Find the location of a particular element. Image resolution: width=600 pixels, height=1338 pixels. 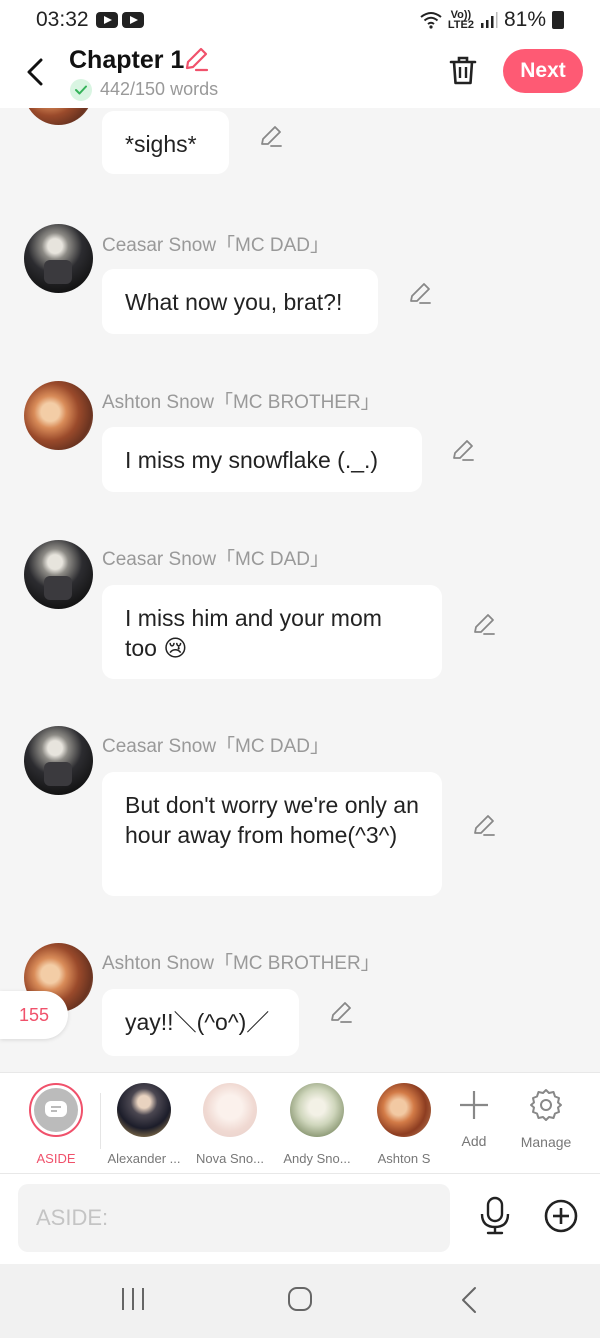

battery-percent: 81% is located at coordinates (524, 19).